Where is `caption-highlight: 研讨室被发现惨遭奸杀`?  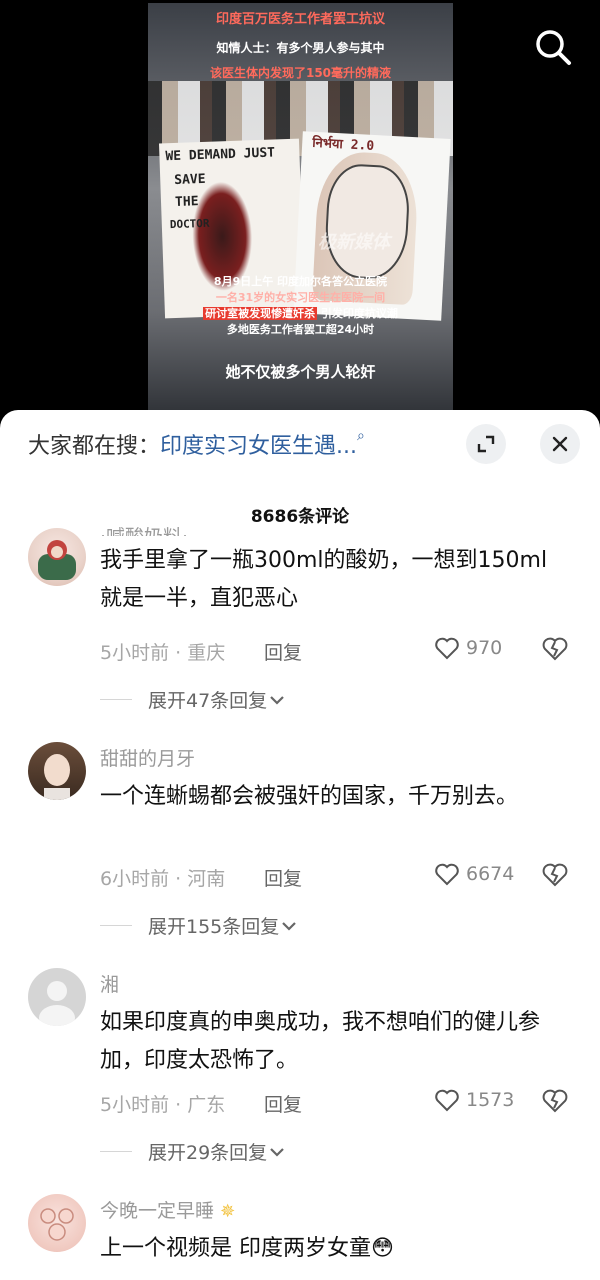 caption-highlight: 研讨室被发现惨遭奸杀 is located at coordinates (260, 313).